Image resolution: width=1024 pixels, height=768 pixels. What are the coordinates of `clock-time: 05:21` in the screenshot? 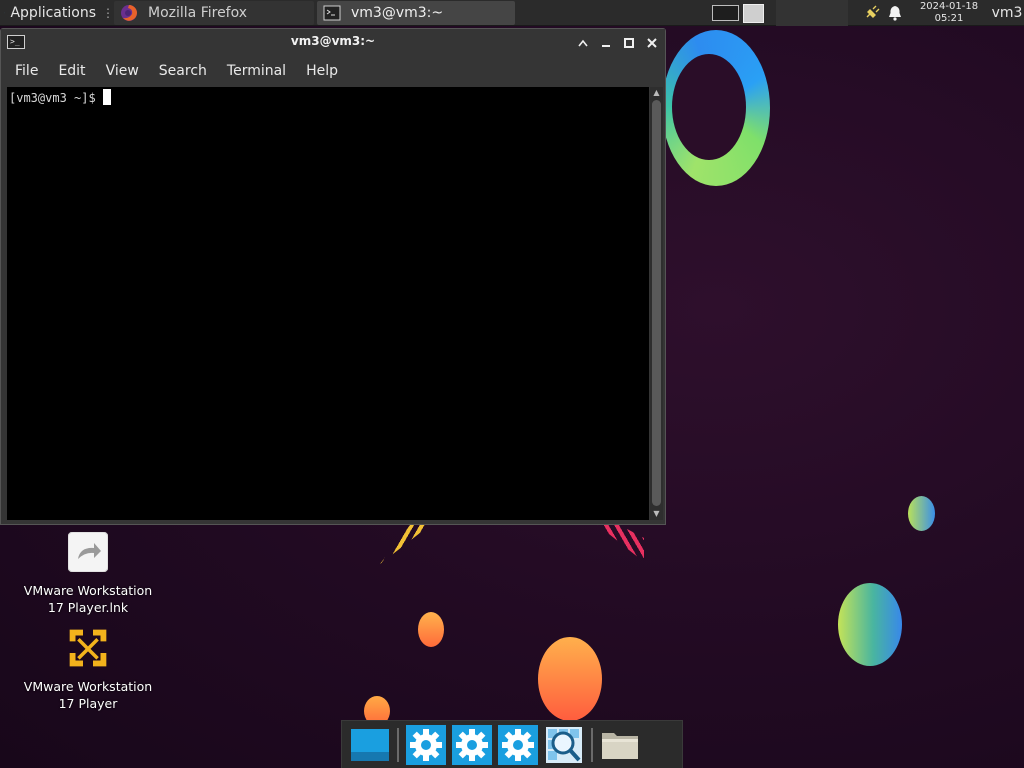 It's located at (949, 18).